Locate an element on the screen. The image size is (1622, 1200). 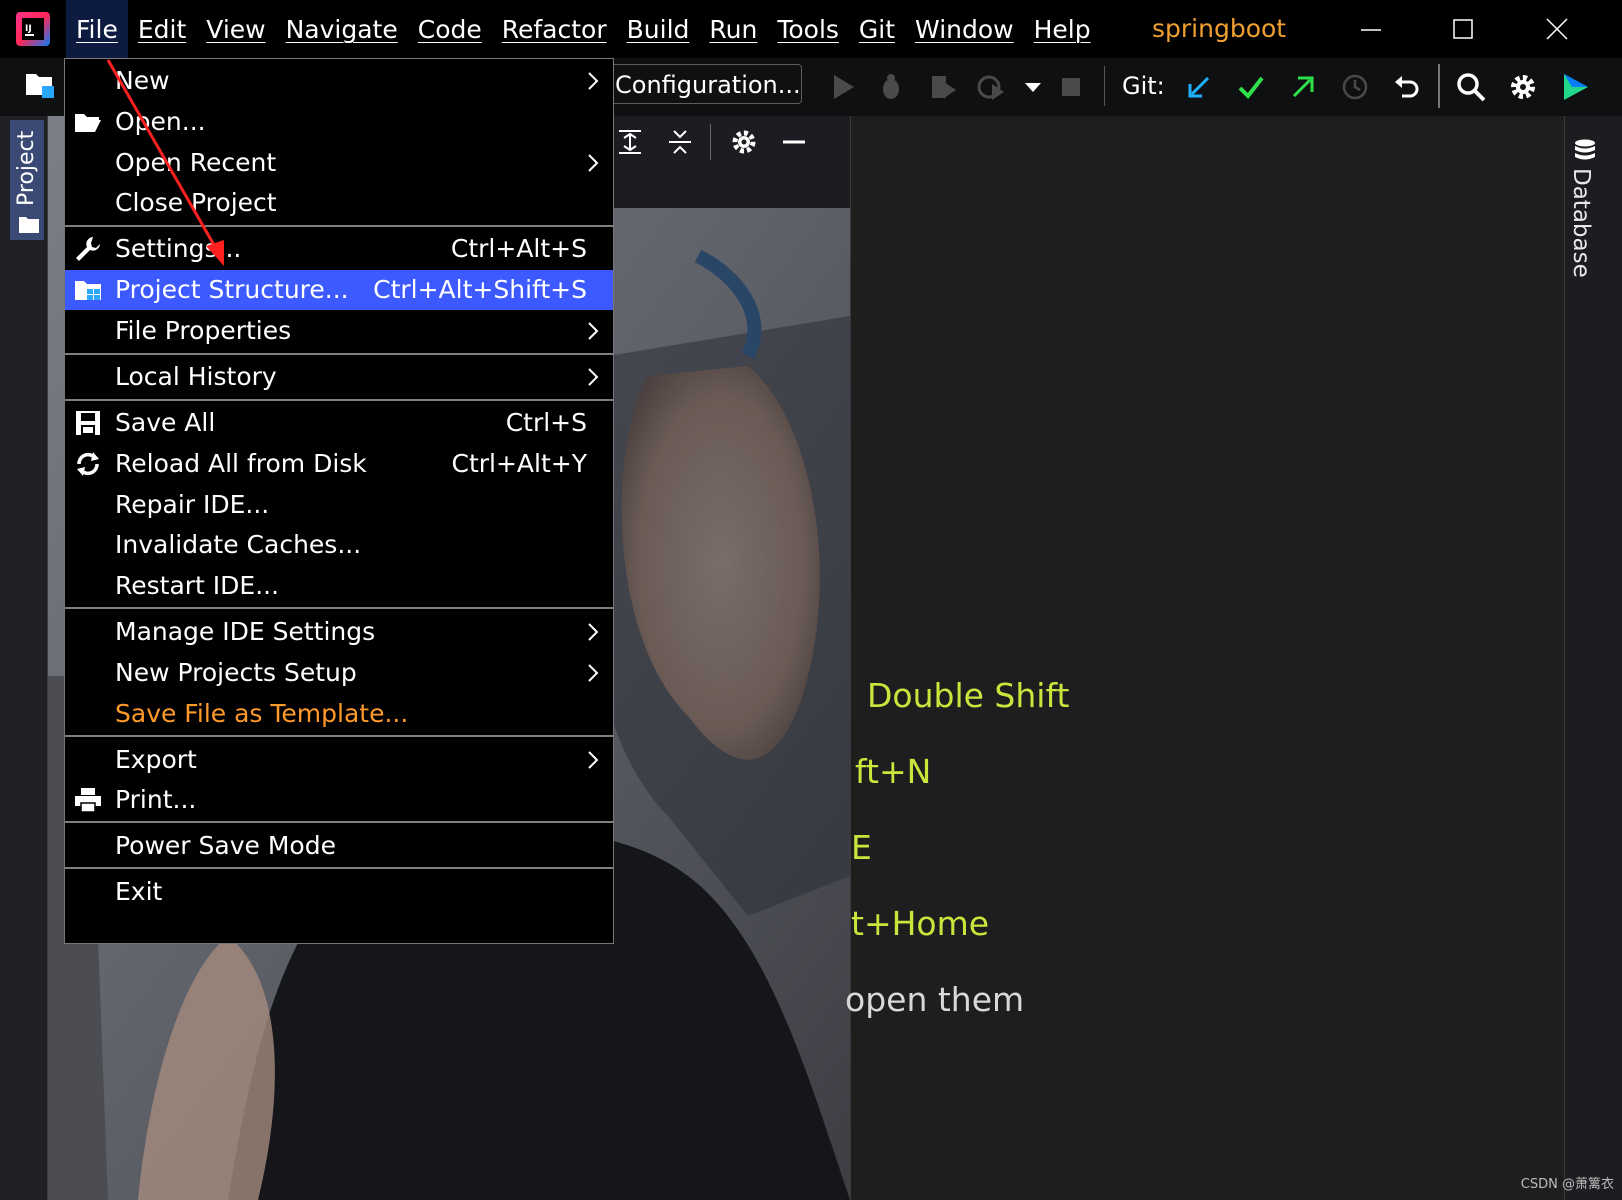
editor-hint-go-to-file: ft+N is located at coordinates (893, 771).